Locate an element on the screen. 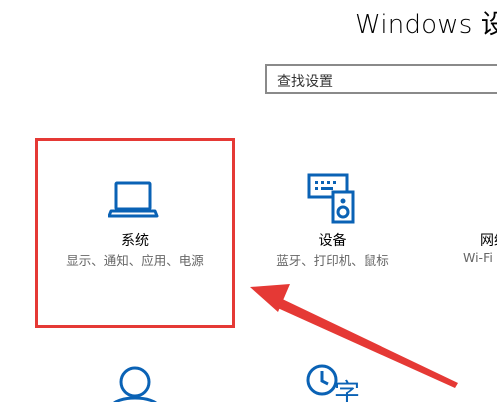  svg-text: 字 is located at coordinates (347, 390).